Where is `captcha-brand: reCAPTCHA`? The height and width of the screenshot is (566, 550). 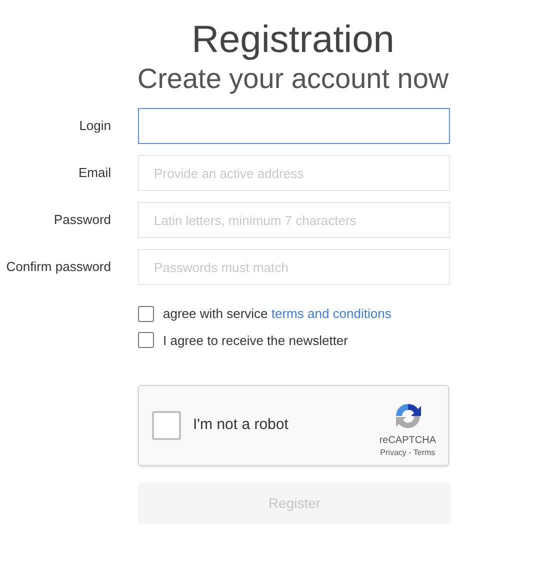
captcha-brand: reCAPTCHA is located at coordinates (407, 440).